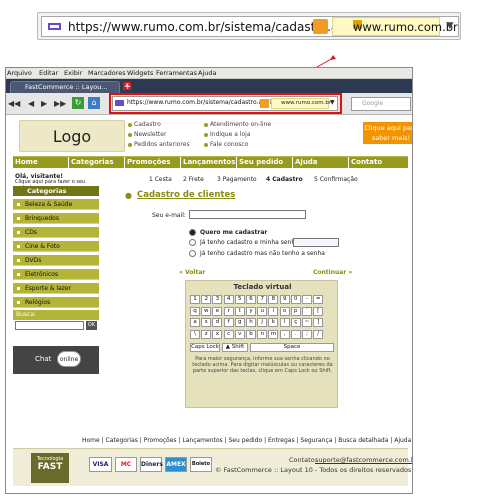 The height and width of the screenshot is (500, 500). I want to click on menu-arquivo: Arquivo, so click(19, 73).